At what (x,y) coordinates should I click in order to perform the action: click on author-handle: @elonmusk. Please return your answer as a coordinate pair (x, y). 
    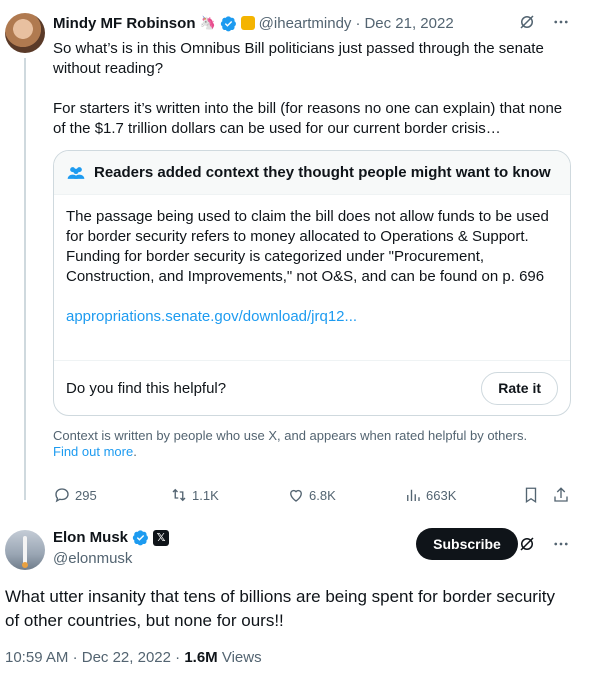
    Looking at the image, I should click on (92, 558).